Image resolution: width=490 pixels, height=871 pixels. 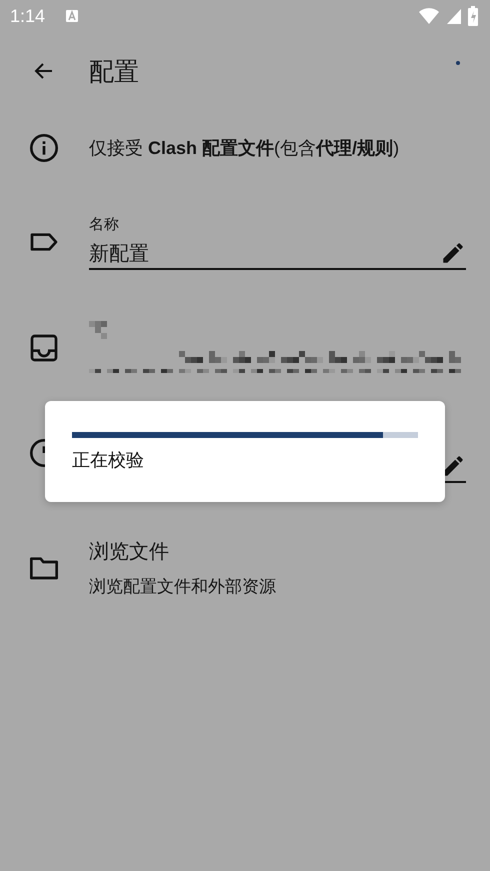 What do you see at coordinates (44, 148) in the screenshot?
I see `info-icon` at bounding box center [44, 148].